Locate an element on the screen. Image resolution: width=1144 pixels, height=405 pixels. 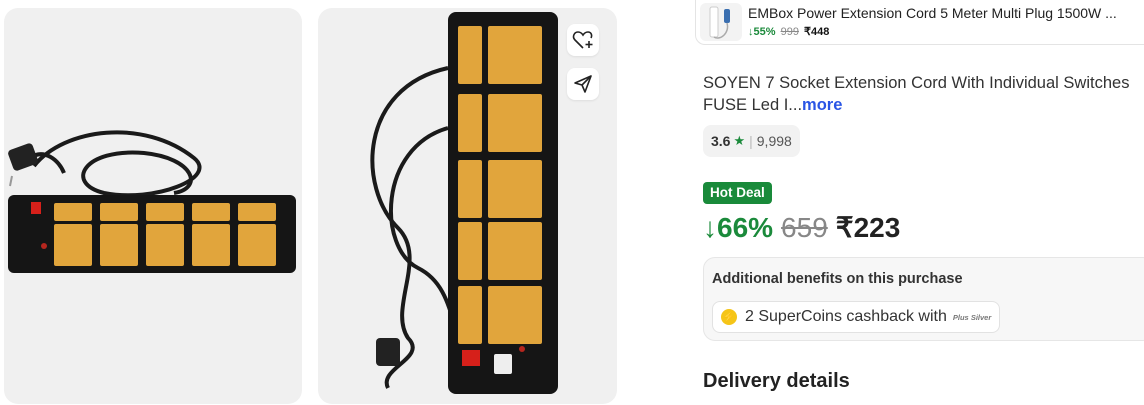
related-product-discount: ↓55% is located at coordinates (762, 32).